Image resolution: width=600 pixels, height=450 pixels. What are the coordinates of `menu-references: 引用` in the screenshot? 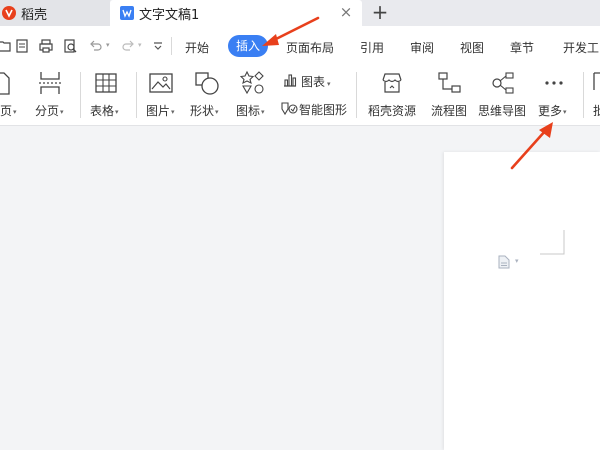 It's located at (372, 47).